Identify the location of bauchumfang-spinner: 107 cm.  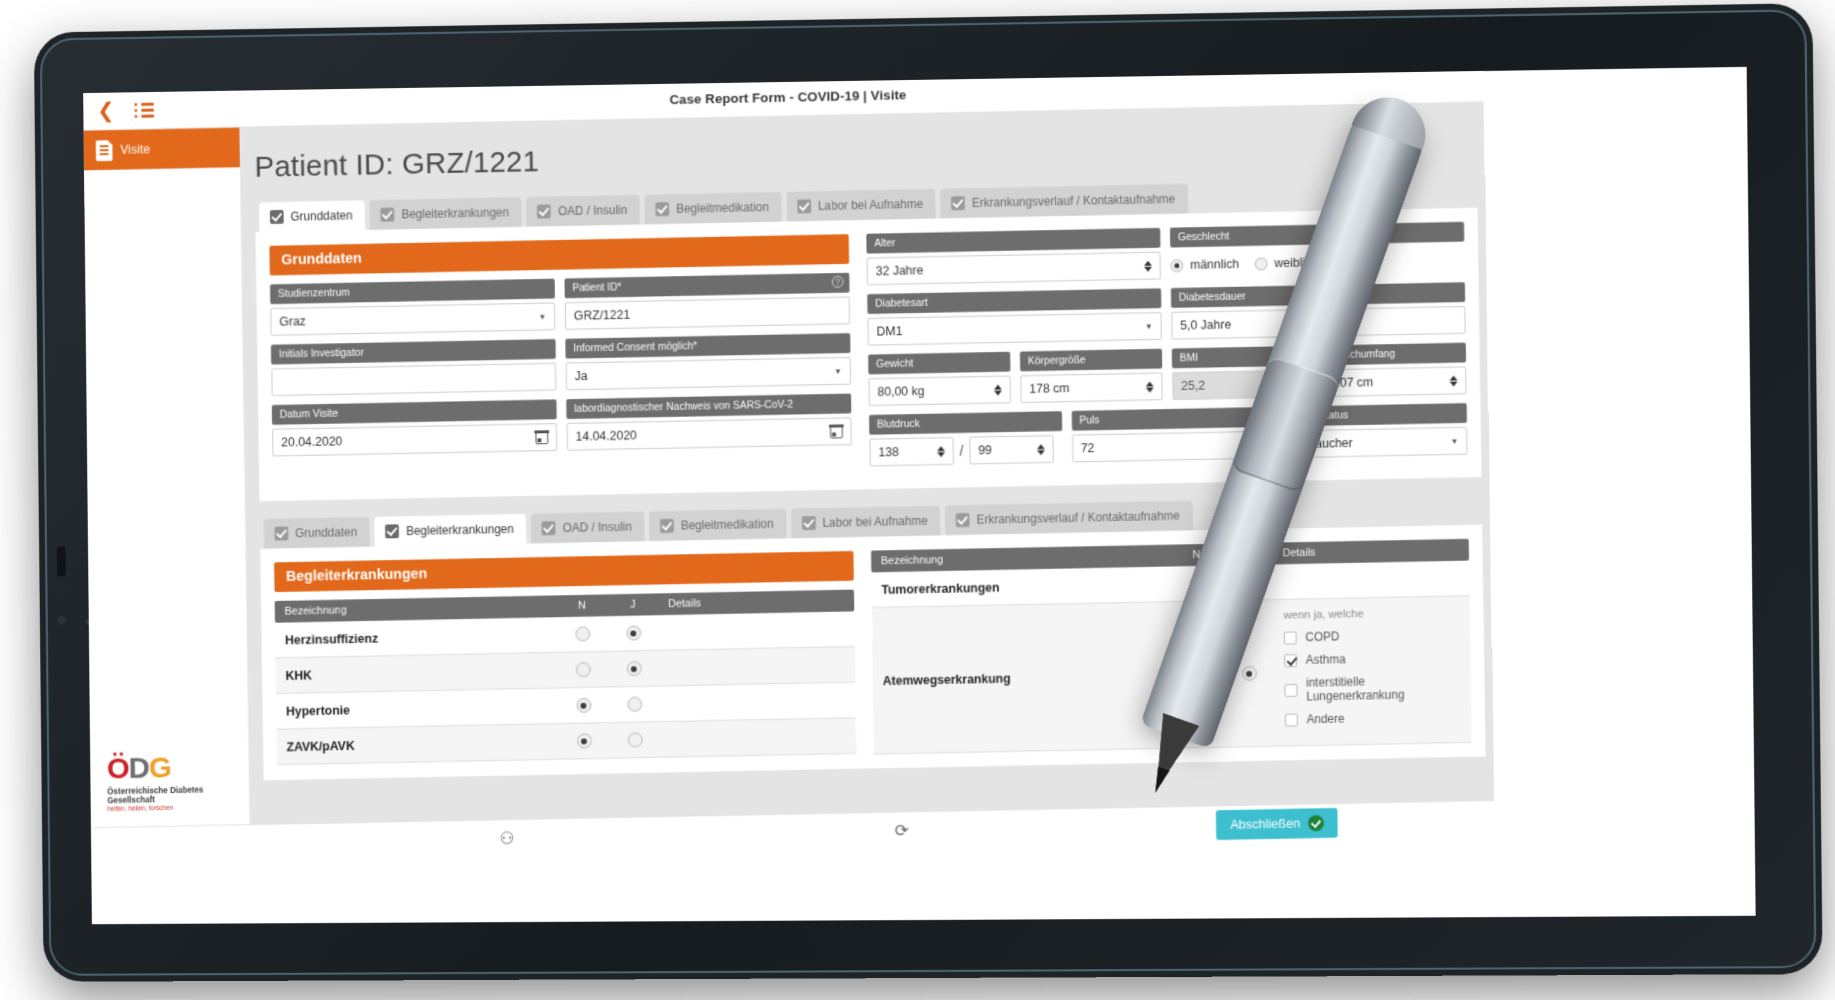
(1395, 381).